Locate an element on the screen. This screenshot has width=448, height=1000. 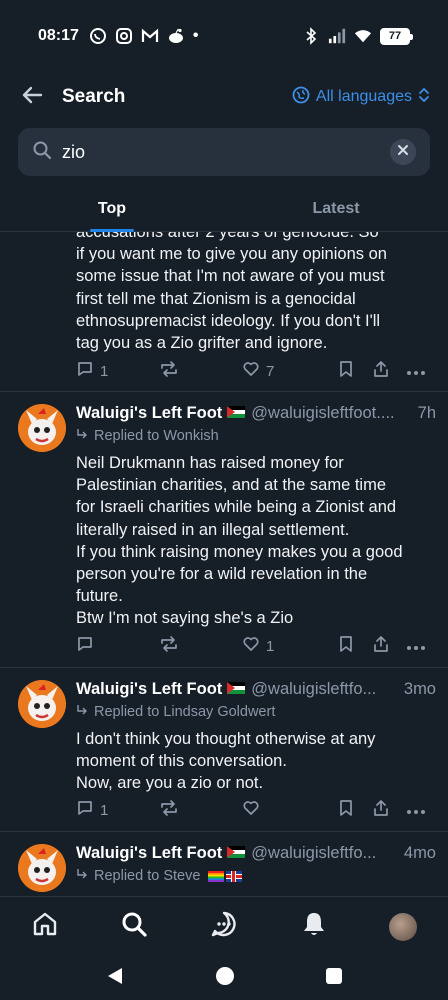
nav-home is located at coordinates (45, 927).